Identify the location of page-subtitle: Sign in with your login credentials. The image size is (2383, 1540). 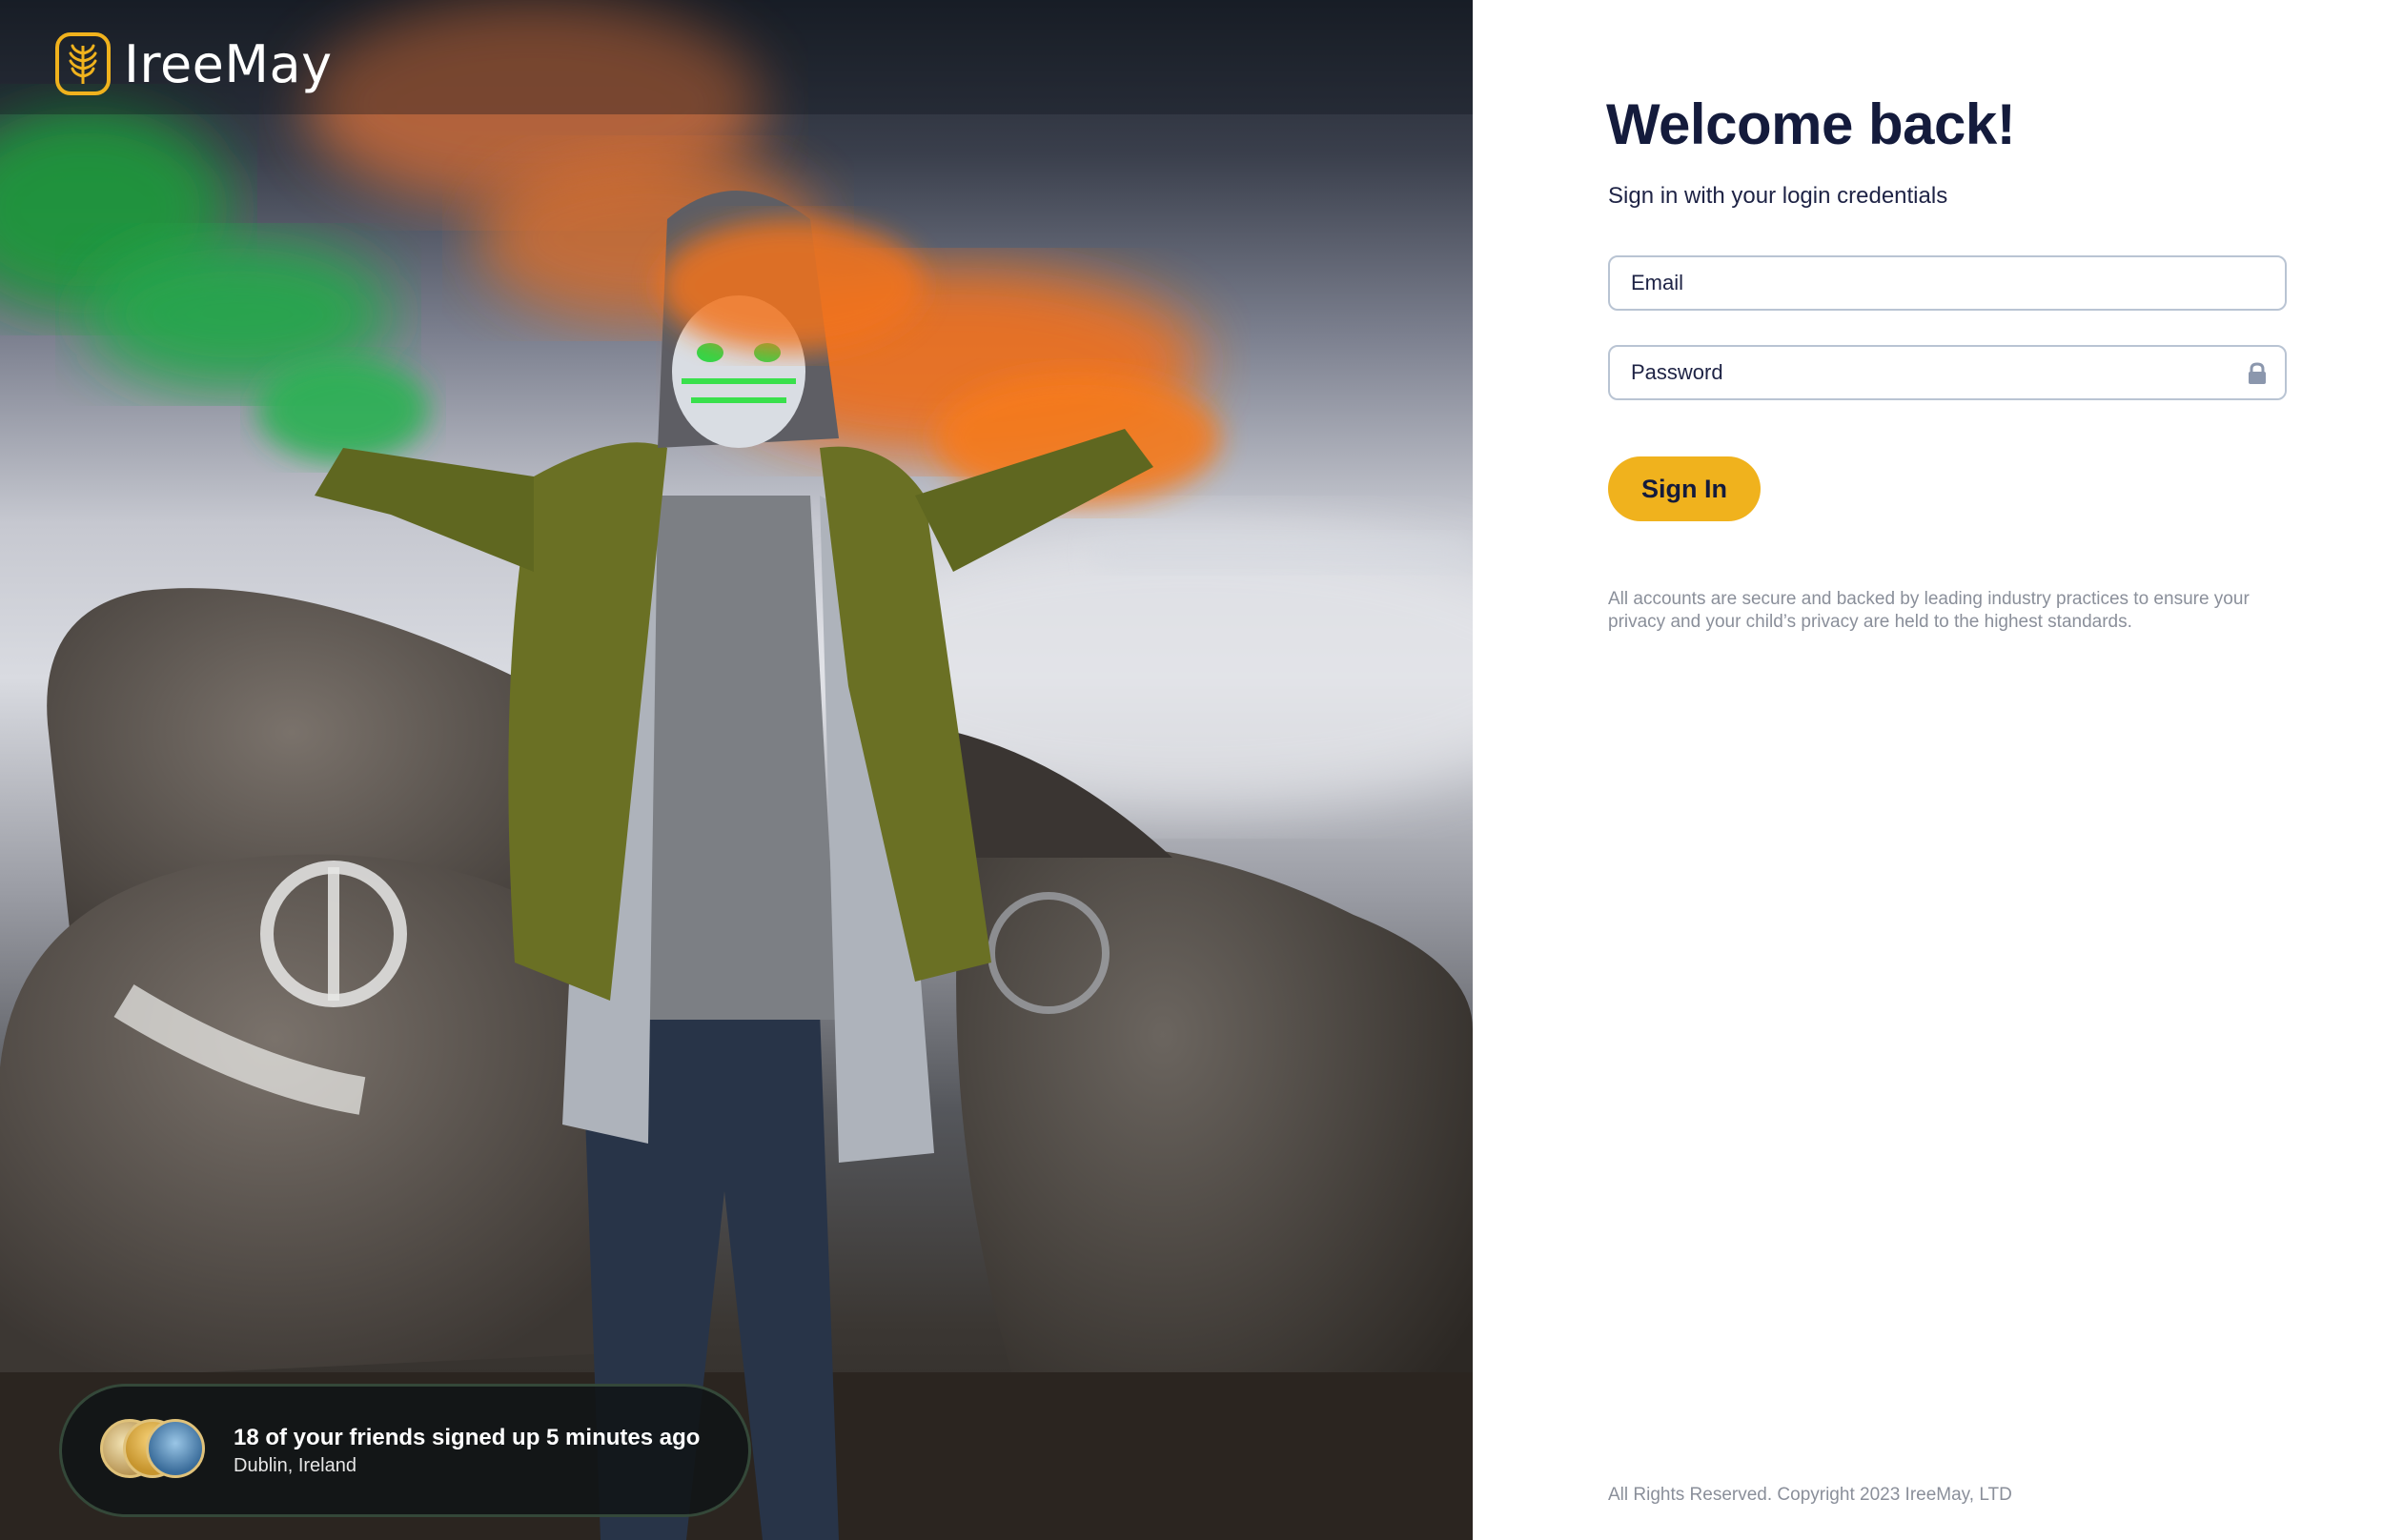
(1778, 196).